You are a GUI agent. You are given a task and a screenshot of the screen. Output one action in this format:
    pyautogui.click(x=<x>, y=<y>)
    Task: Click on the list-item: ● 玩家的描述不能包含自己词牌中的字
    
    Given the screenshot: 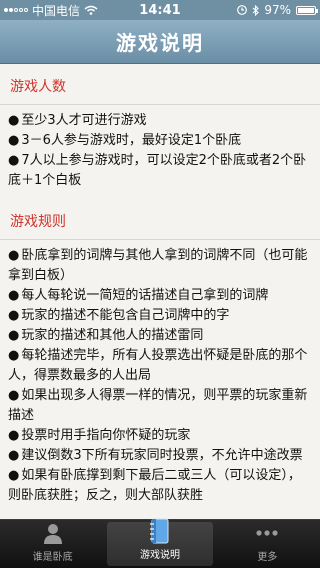 What is the action you would take?
    pyautogui.click(x=160, y=316)
    